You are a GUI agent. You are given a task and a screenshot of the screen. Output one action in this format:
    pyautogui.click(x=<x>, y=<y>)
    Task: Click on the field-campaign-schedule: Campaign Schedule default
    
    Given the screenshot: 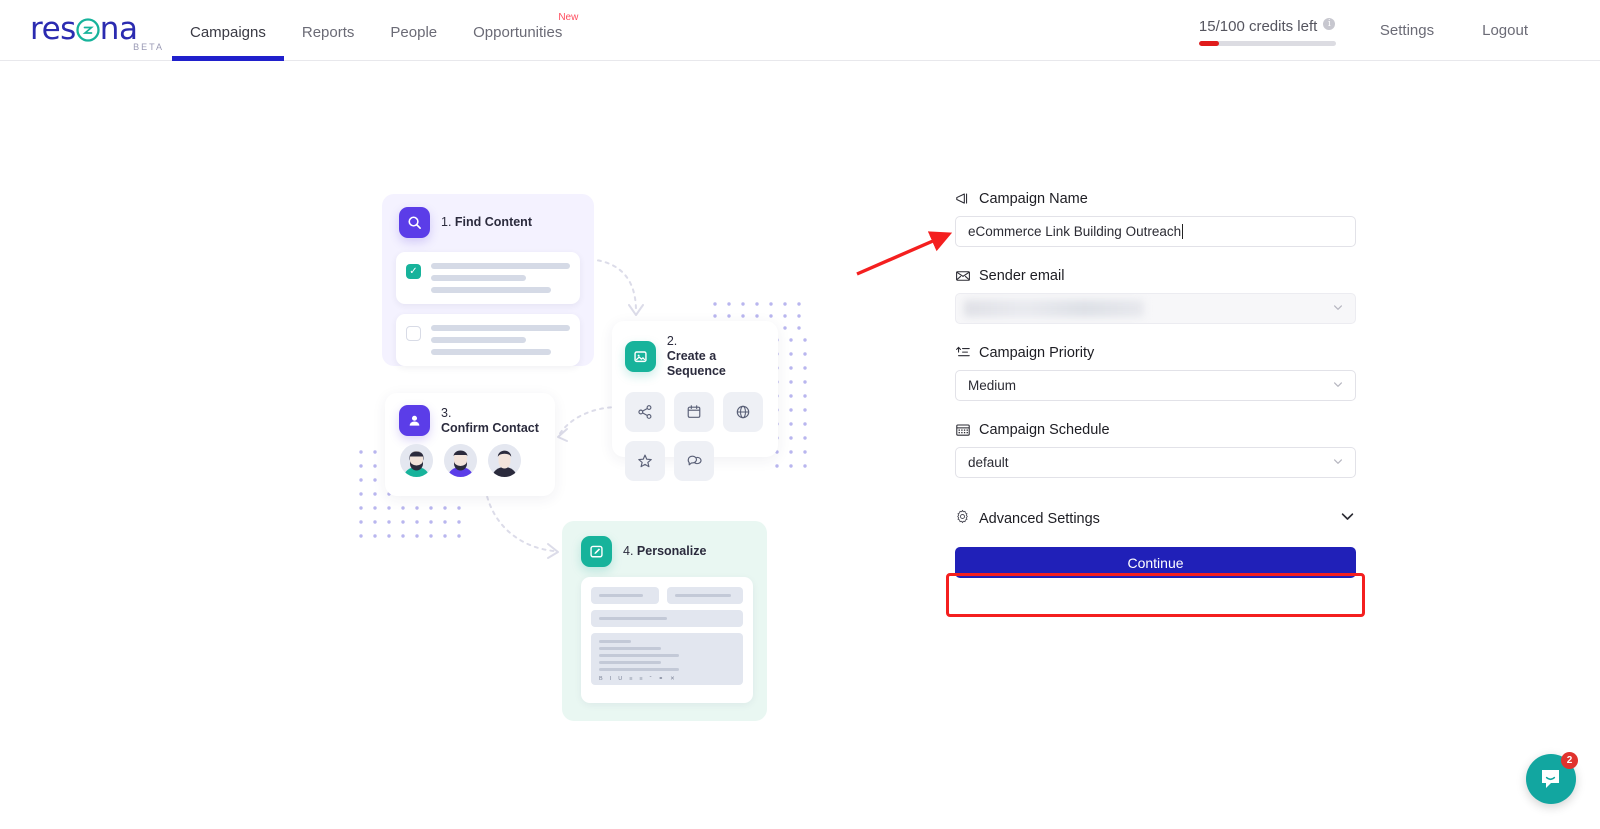 What is the action you would take?
    pyautogui.click(x=1155, y=450)
    